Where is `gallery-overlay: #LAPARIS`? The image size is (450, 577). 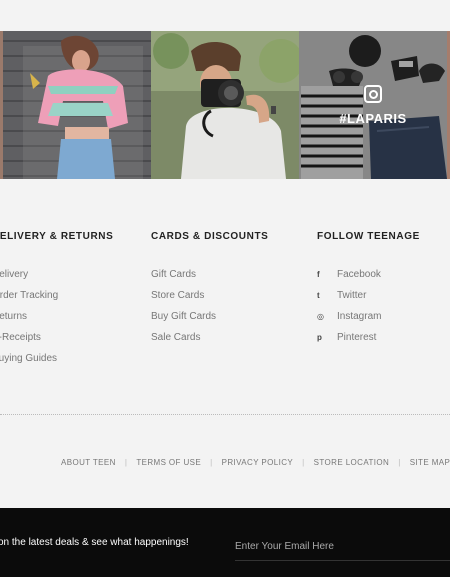 gallery-overlay: #LAPARIS is located at coordinates (373, 105).